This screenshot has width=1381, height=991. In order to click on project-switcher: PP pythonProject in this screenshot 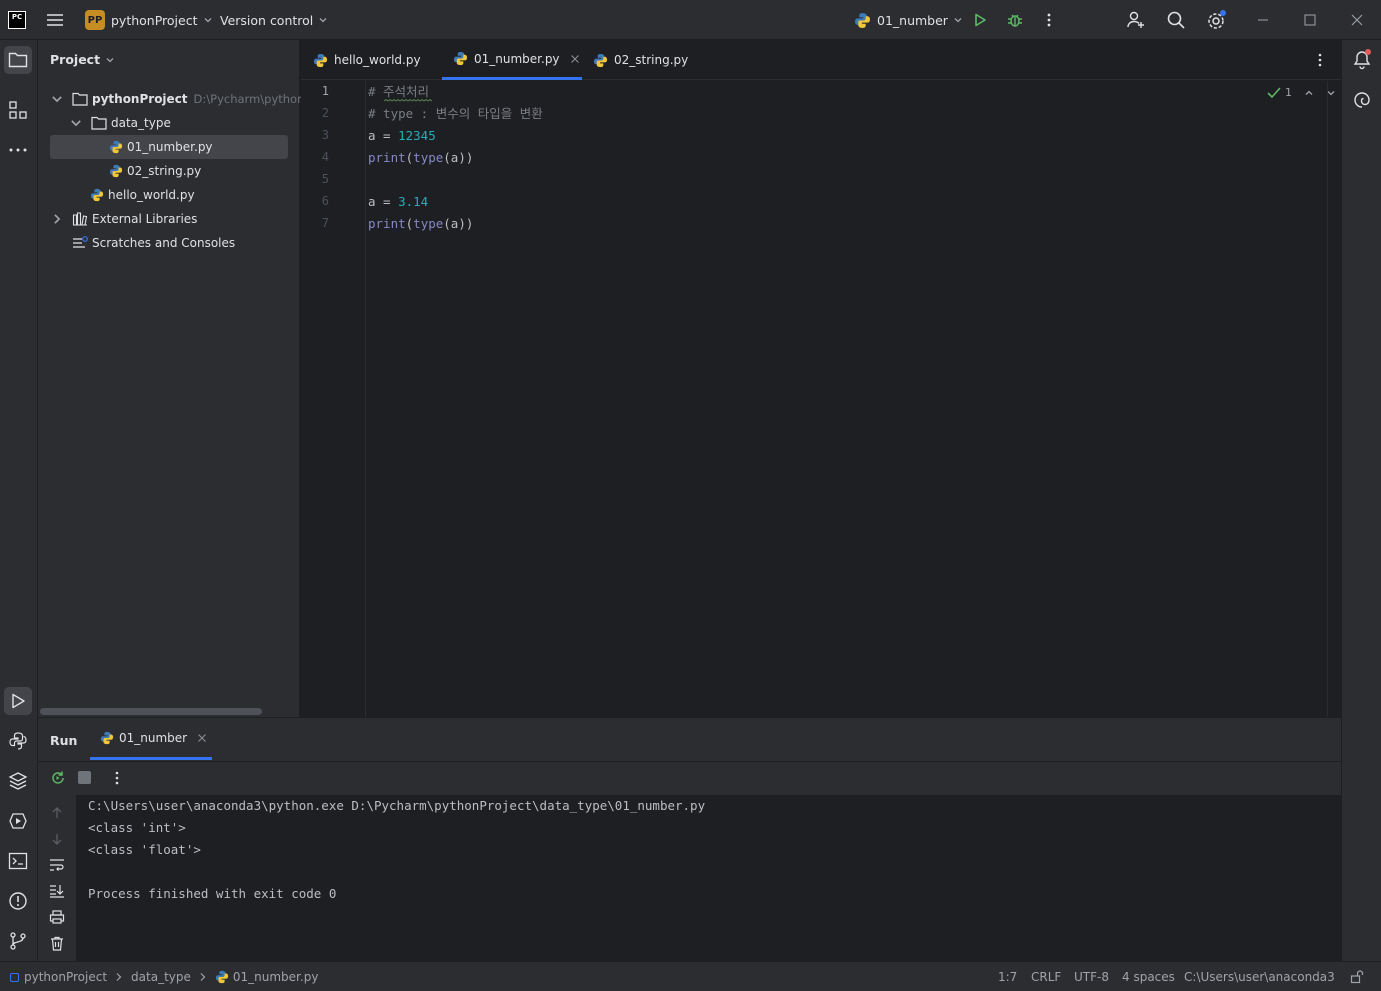, I will do `click(149, 20)`.